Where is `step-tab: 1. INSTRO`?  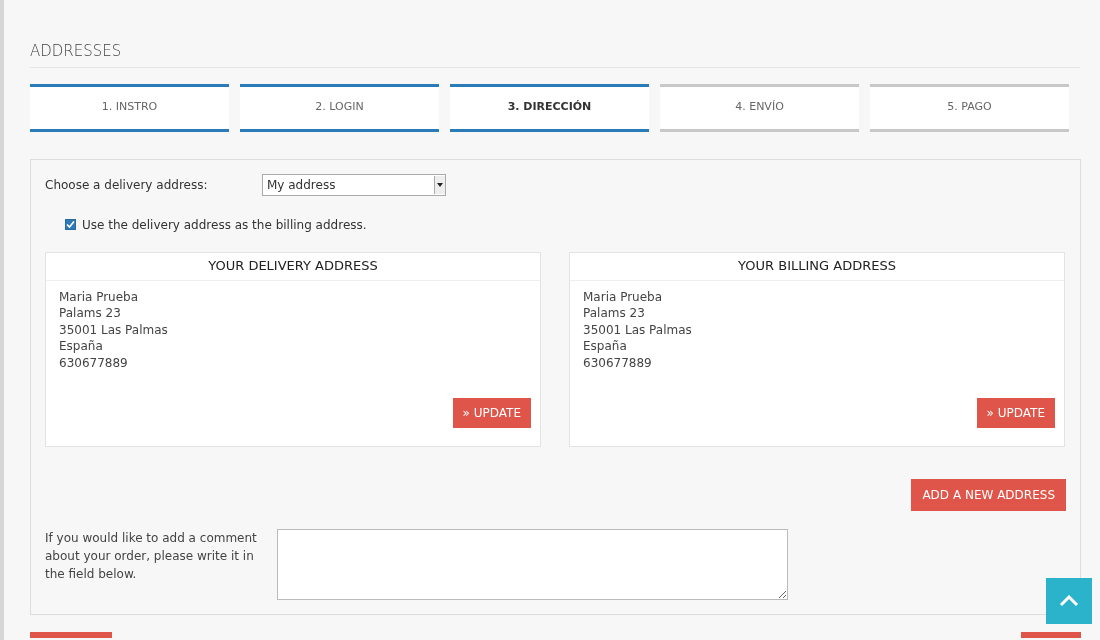 step-tab: 1. INSTRO is located at coordinates (129, 107).